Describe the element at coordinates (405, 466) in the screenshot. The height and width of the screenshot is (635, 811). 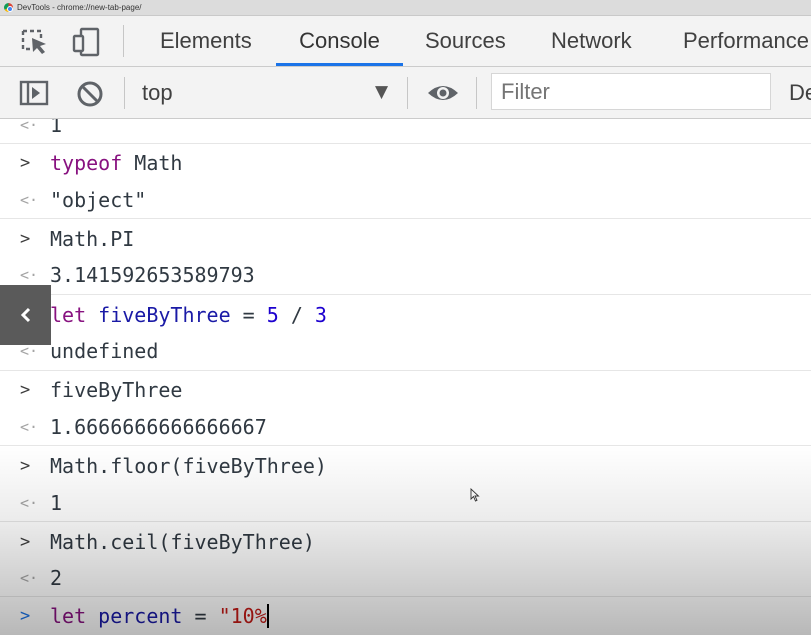
I see `console-input-row: > Math.floor(fiveByThree)` at that location.